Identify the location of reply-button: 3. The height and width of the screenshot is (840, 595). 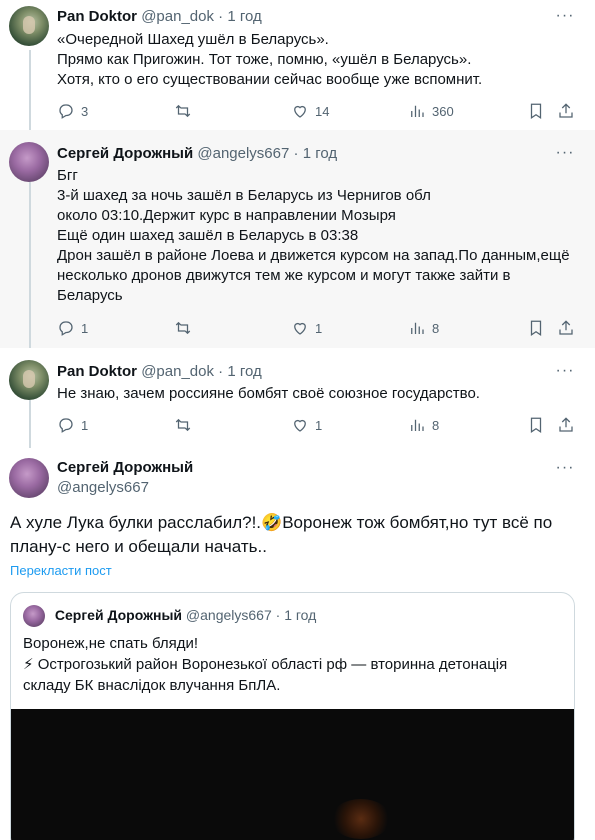
(72, 111).